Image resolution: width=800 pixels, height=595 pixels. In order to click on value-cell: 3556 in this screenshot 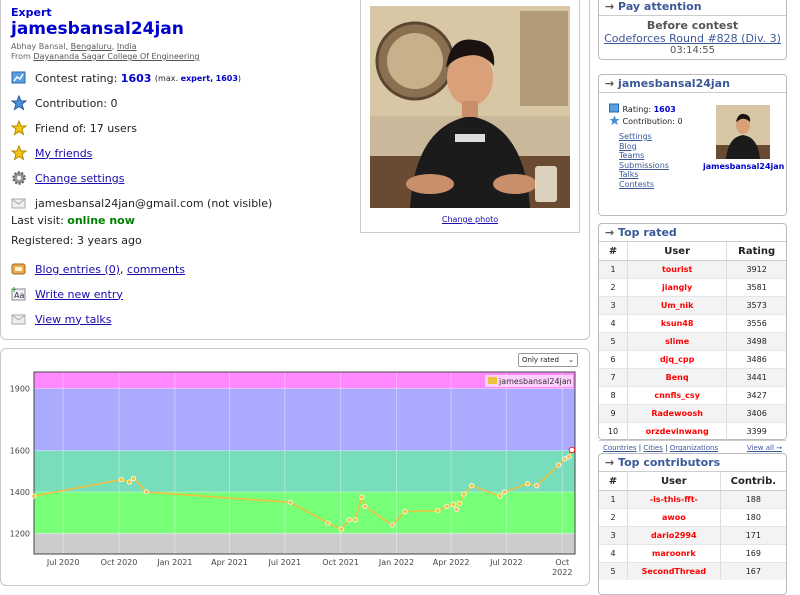, I will do `click(756, 323)`.